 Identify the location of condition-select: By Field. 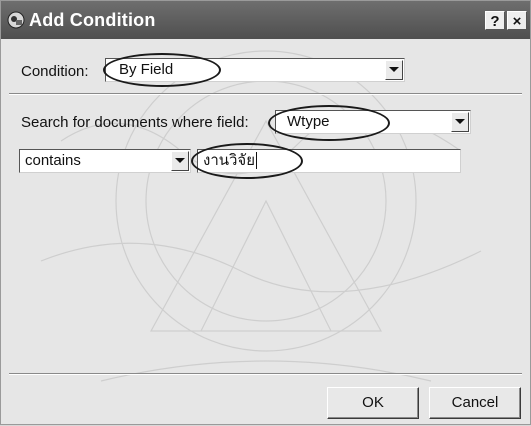
(255, 70).